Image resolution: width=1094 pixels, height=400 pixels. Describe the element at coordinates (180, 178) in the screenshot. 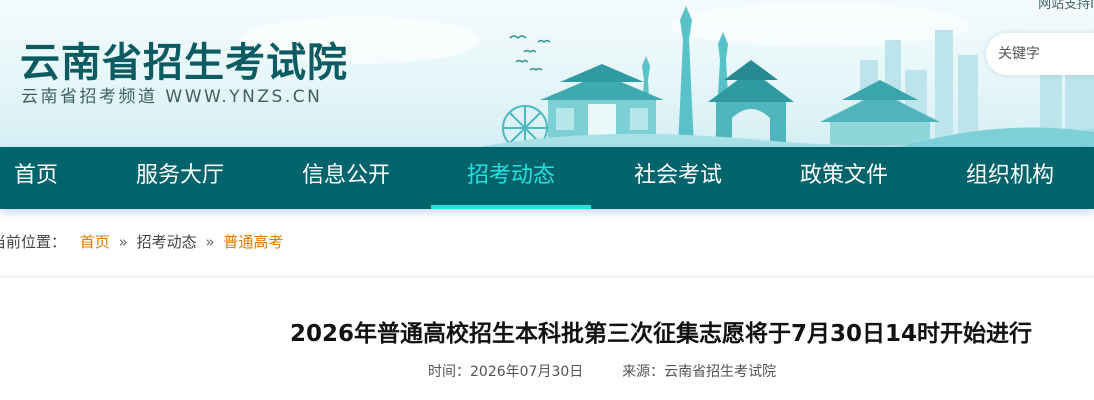

I see `nav-item-service-hall: 服务大厅` at that location.